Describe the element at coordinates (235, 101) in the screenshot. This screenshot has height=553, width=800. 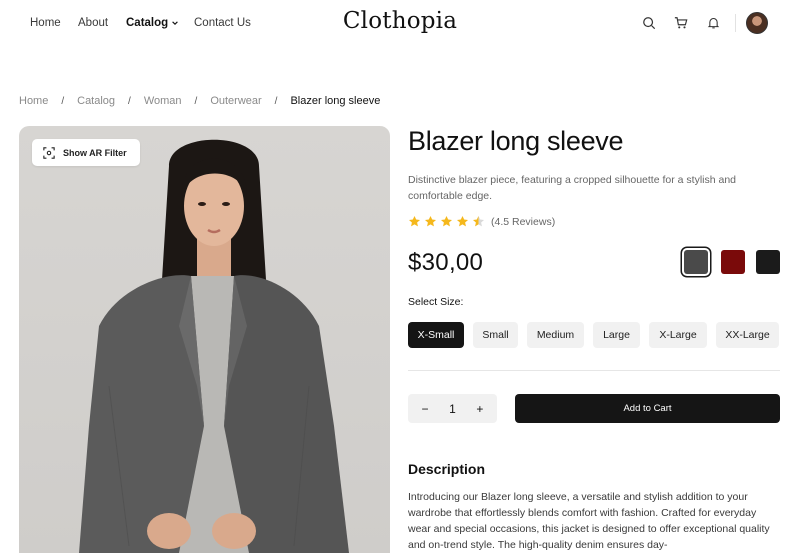
I see `breadcrumb-outerwear: Outerwear` at that location.